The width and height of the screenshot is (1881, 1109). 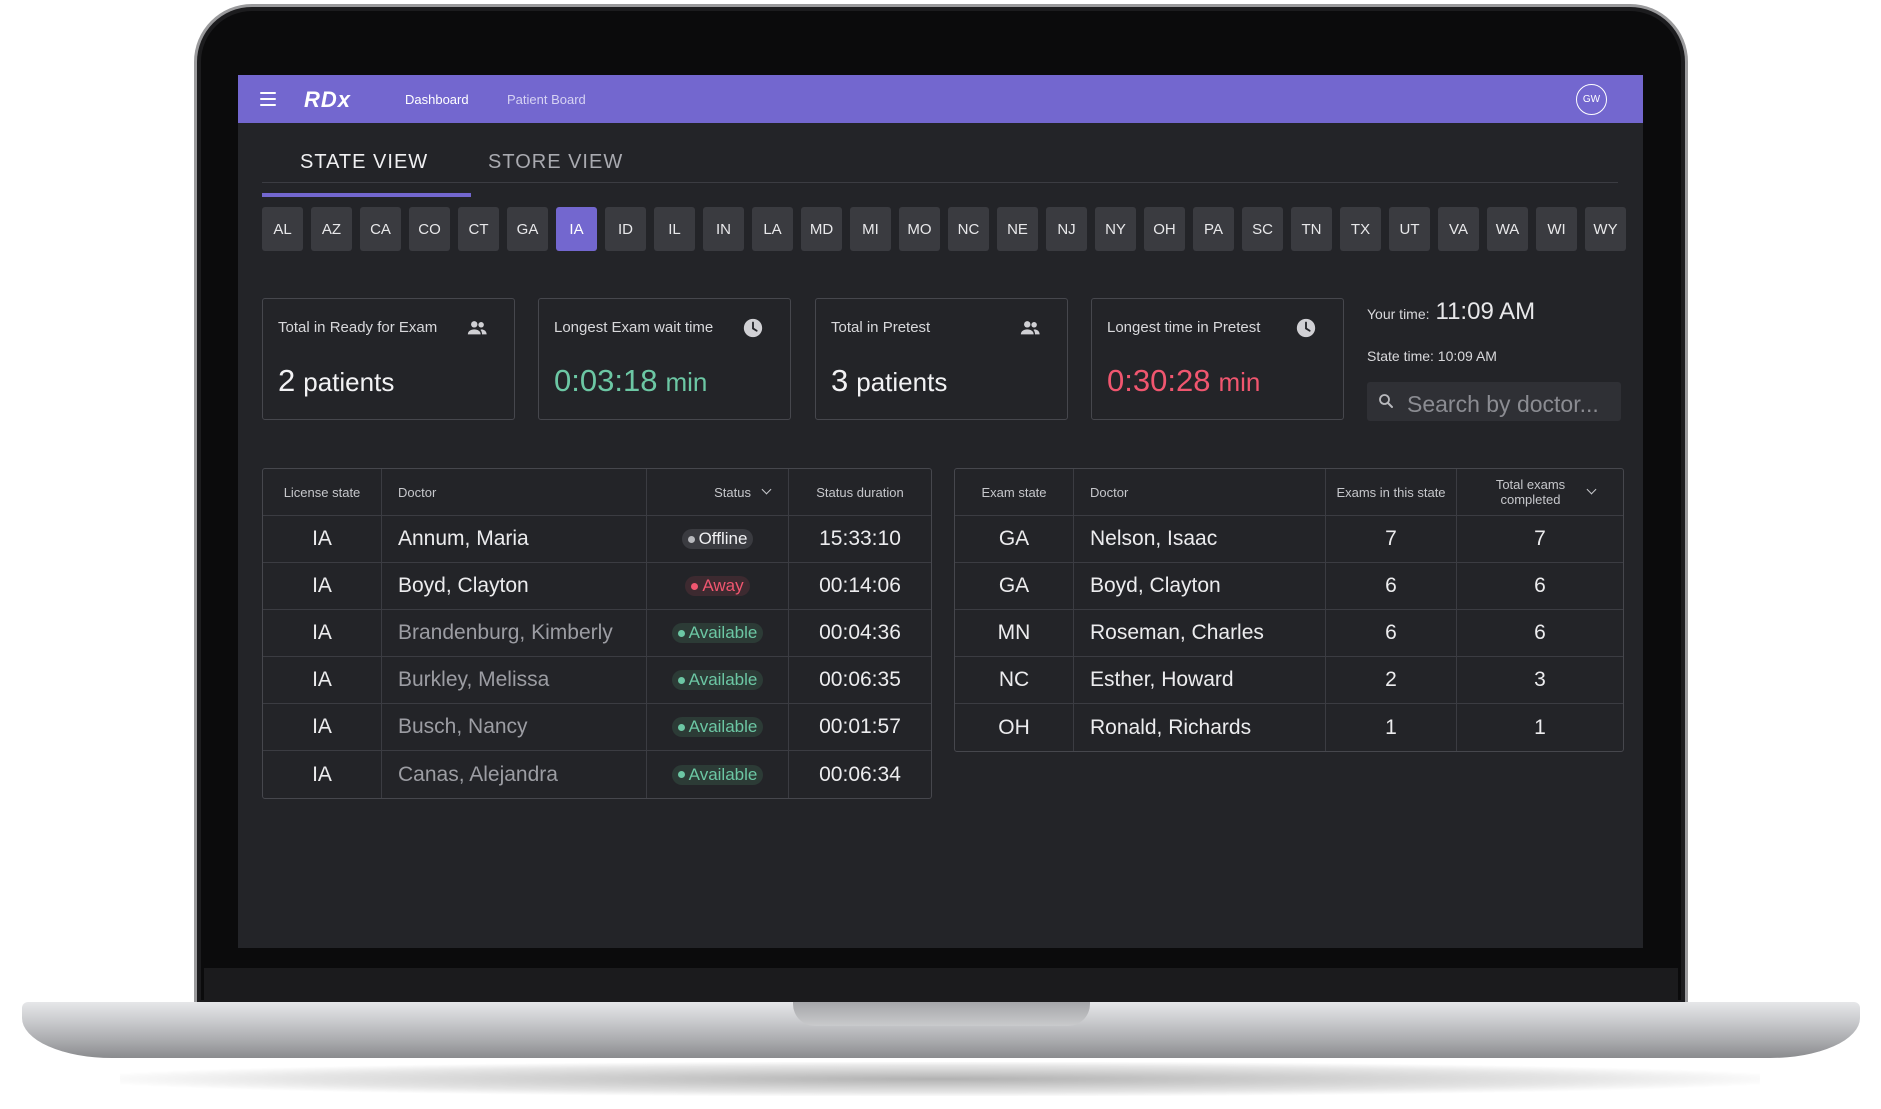 I want to click on state-chip-pa: PA, so click(x=1213, y=229).